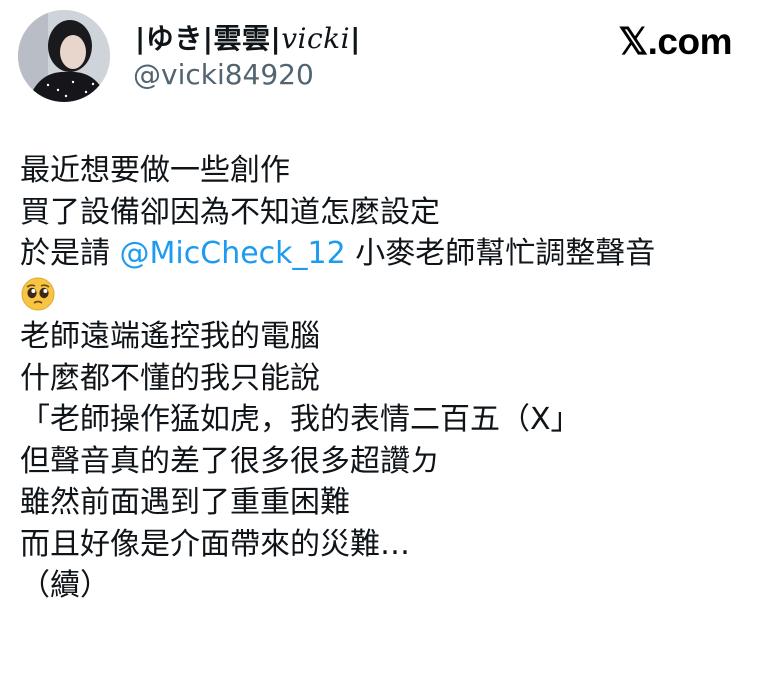 This screenshot has width=768, height=693. Describe the element at coordinates (170, 336) in the screenshot. I see `tweet-line-5: 老師遠端遙控我的電腦` at that location.